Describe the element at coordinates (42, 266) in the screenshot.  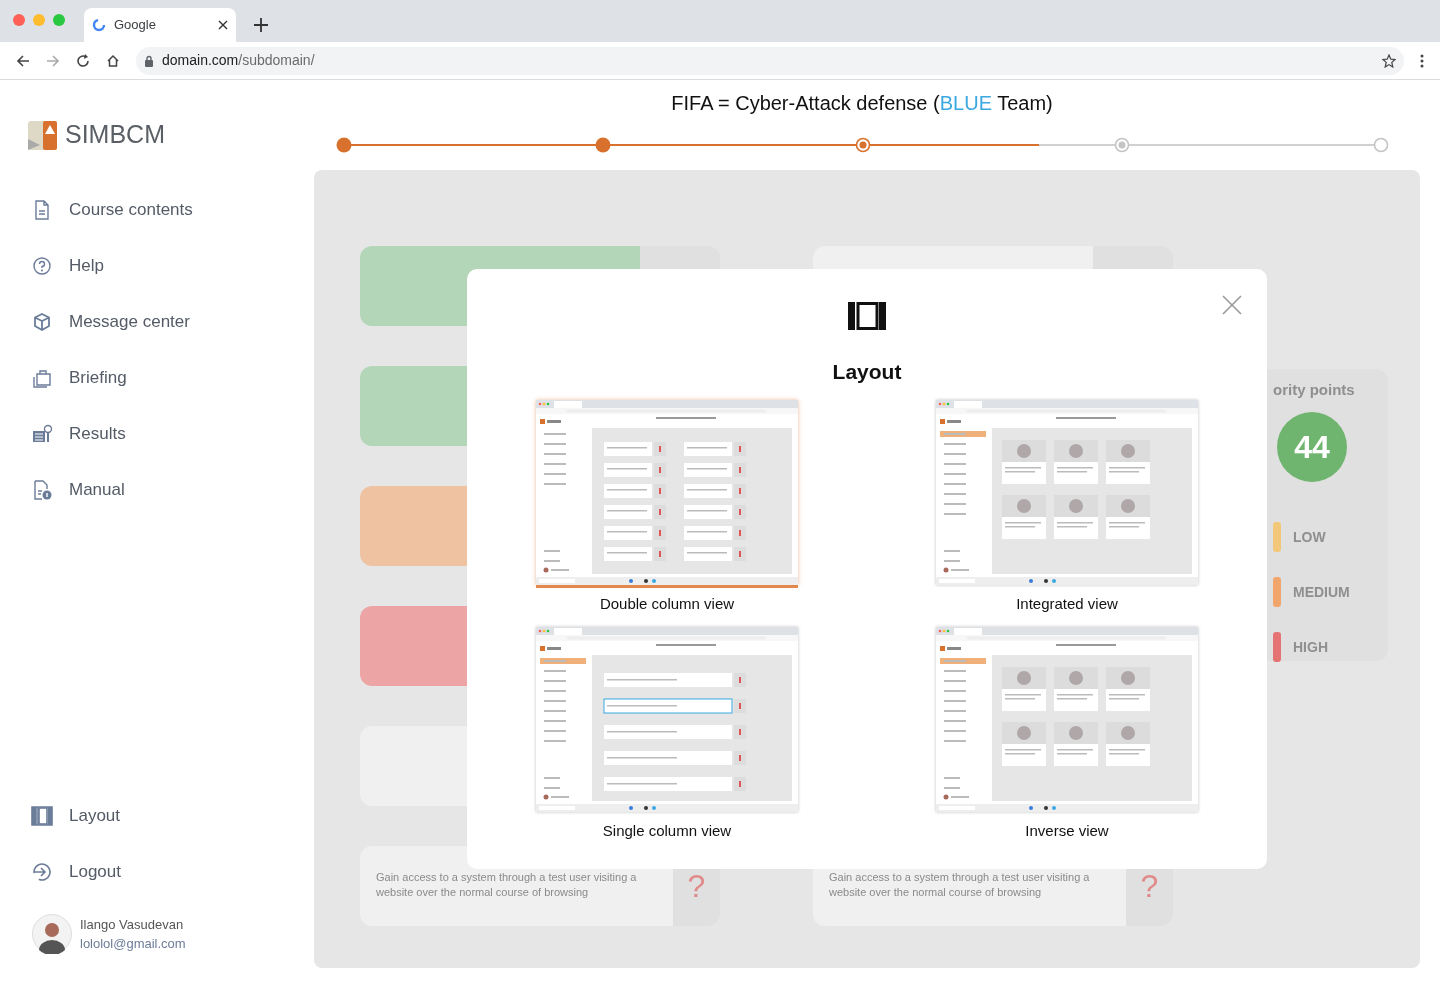
I see `help-icon` at that location.